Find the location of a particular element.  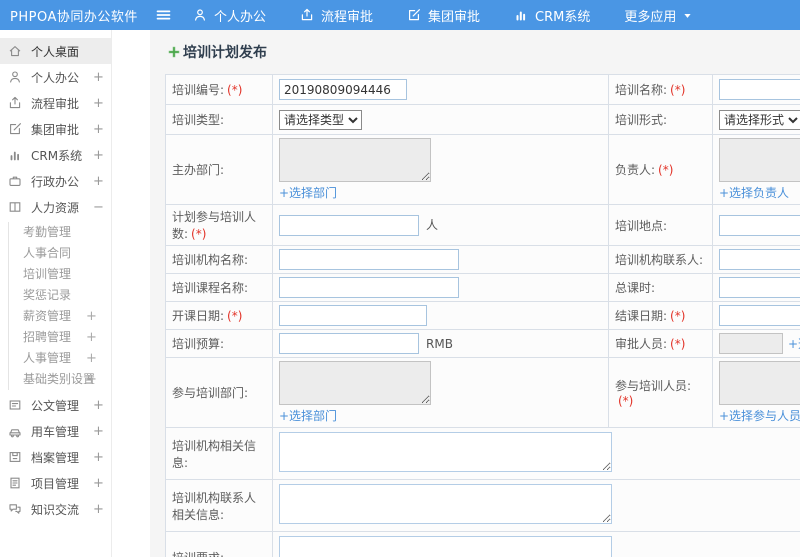

app-brand: PHPOA协同办公软件 is located at coordinates (74, 17).